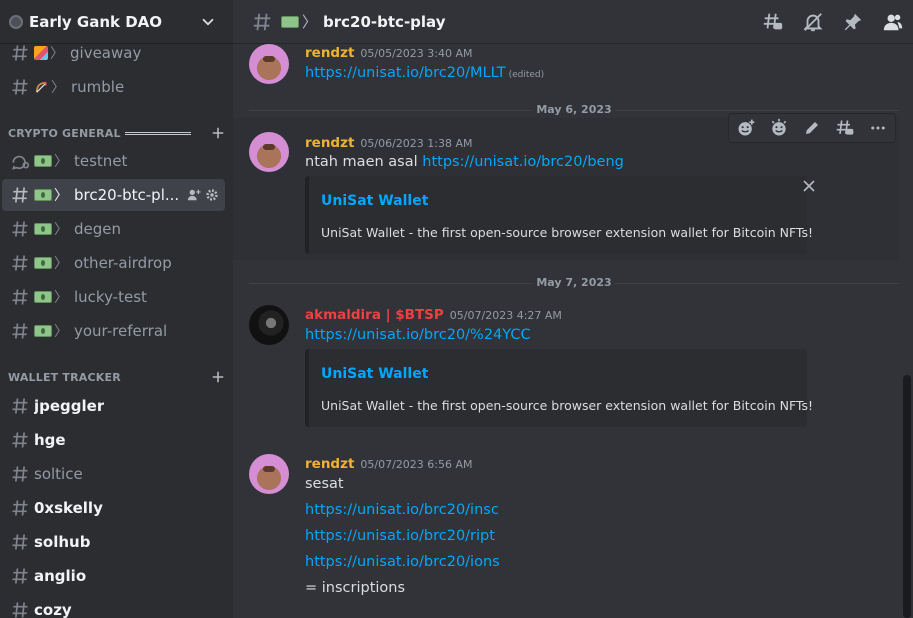 The height and width of the screenshot is (618, 913). What do you see at coordinates (813, 22) in the screenshot?
I see `mute-icon` at bounding box center [813, 22].